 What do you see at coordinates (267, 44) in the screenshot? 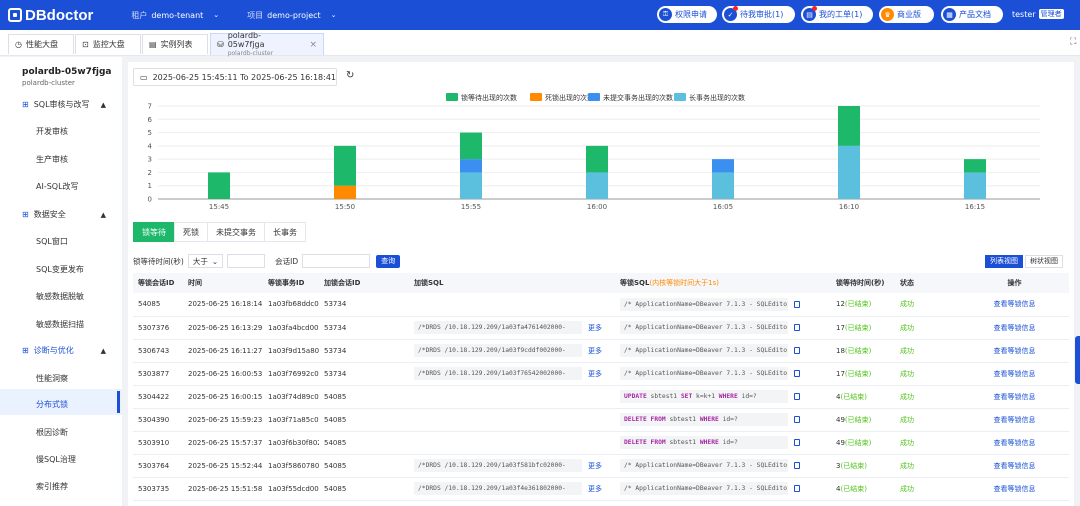
I see `tab-instance-detail: ⛁ polardb-05w7fjga polardb-cluster ×` at bounding box center [267, 44].